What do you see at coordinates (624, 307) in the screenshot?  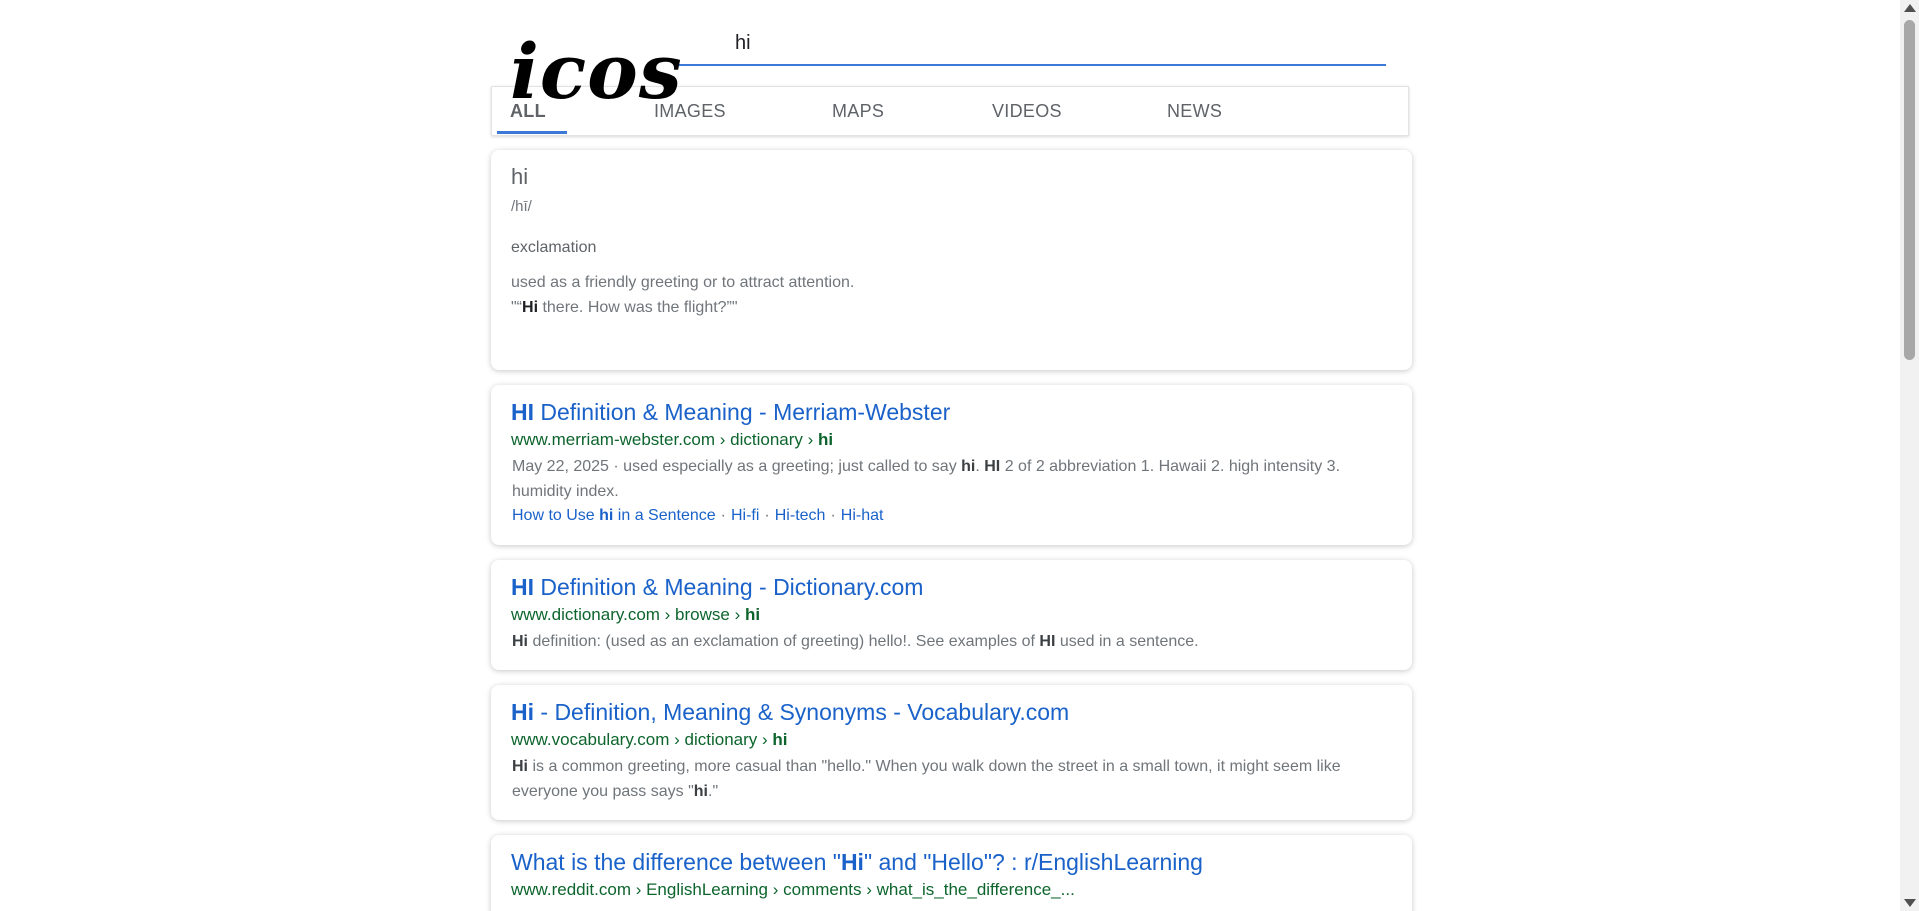 I see `dictionary-example: "“Hi there. How was the flight?”"` at bounding box center [624, 307].